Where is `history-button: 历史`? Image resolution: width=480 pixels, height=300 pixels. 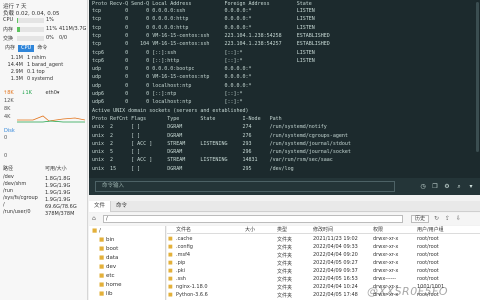 history-button: 历史 is located at coordinates (420, 219).